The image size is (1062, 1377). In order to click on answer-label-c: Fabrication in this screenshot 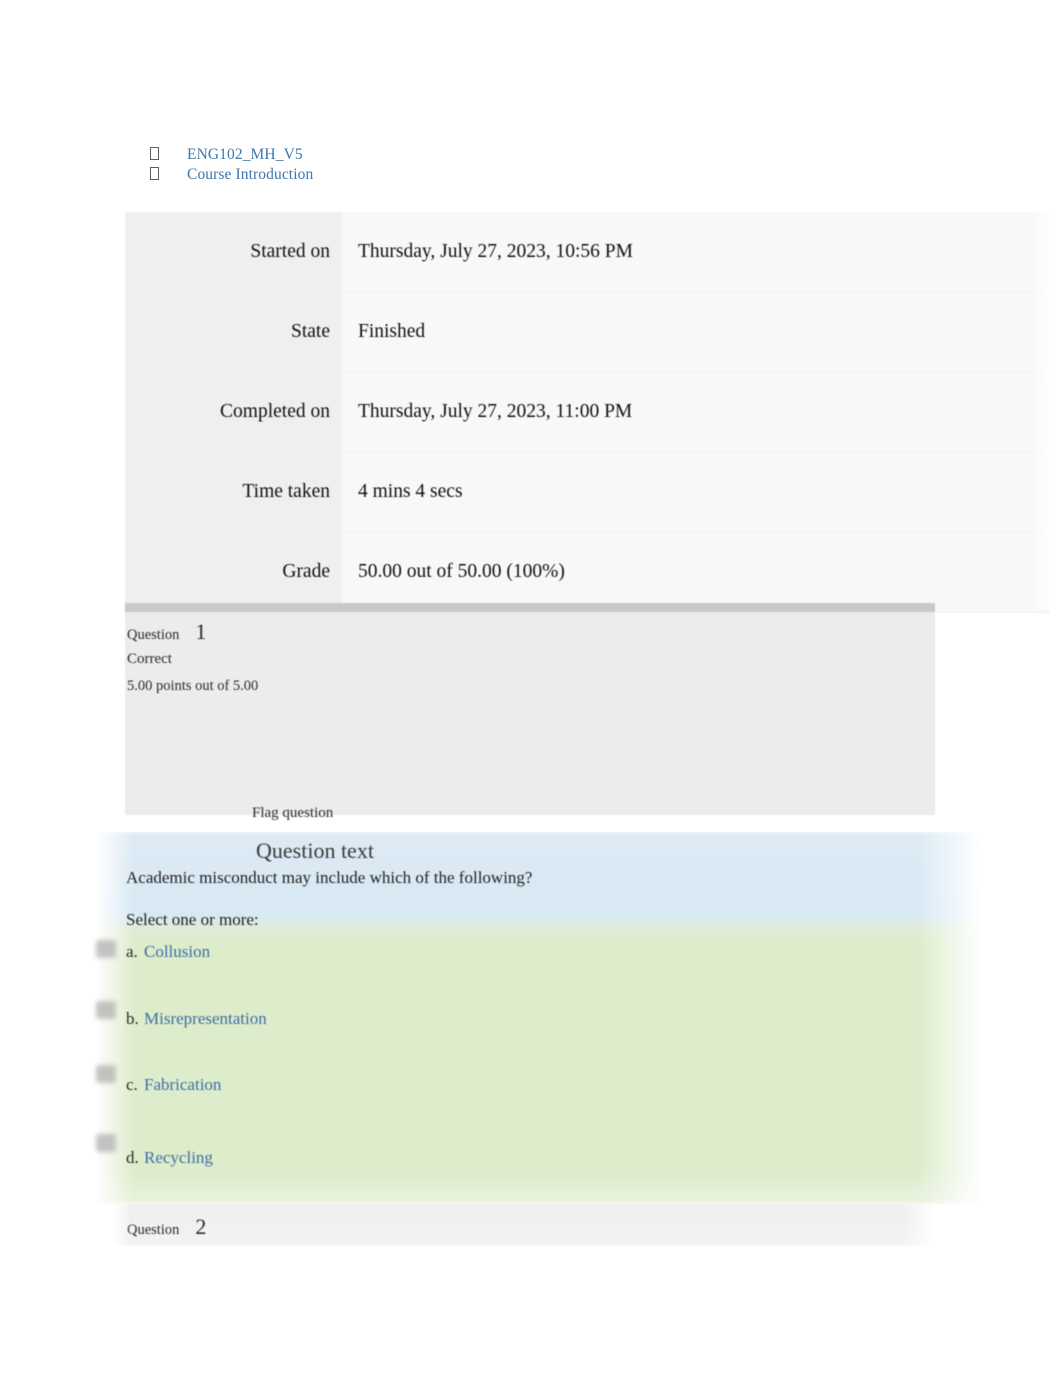, I will do `click(182, 1085)`.